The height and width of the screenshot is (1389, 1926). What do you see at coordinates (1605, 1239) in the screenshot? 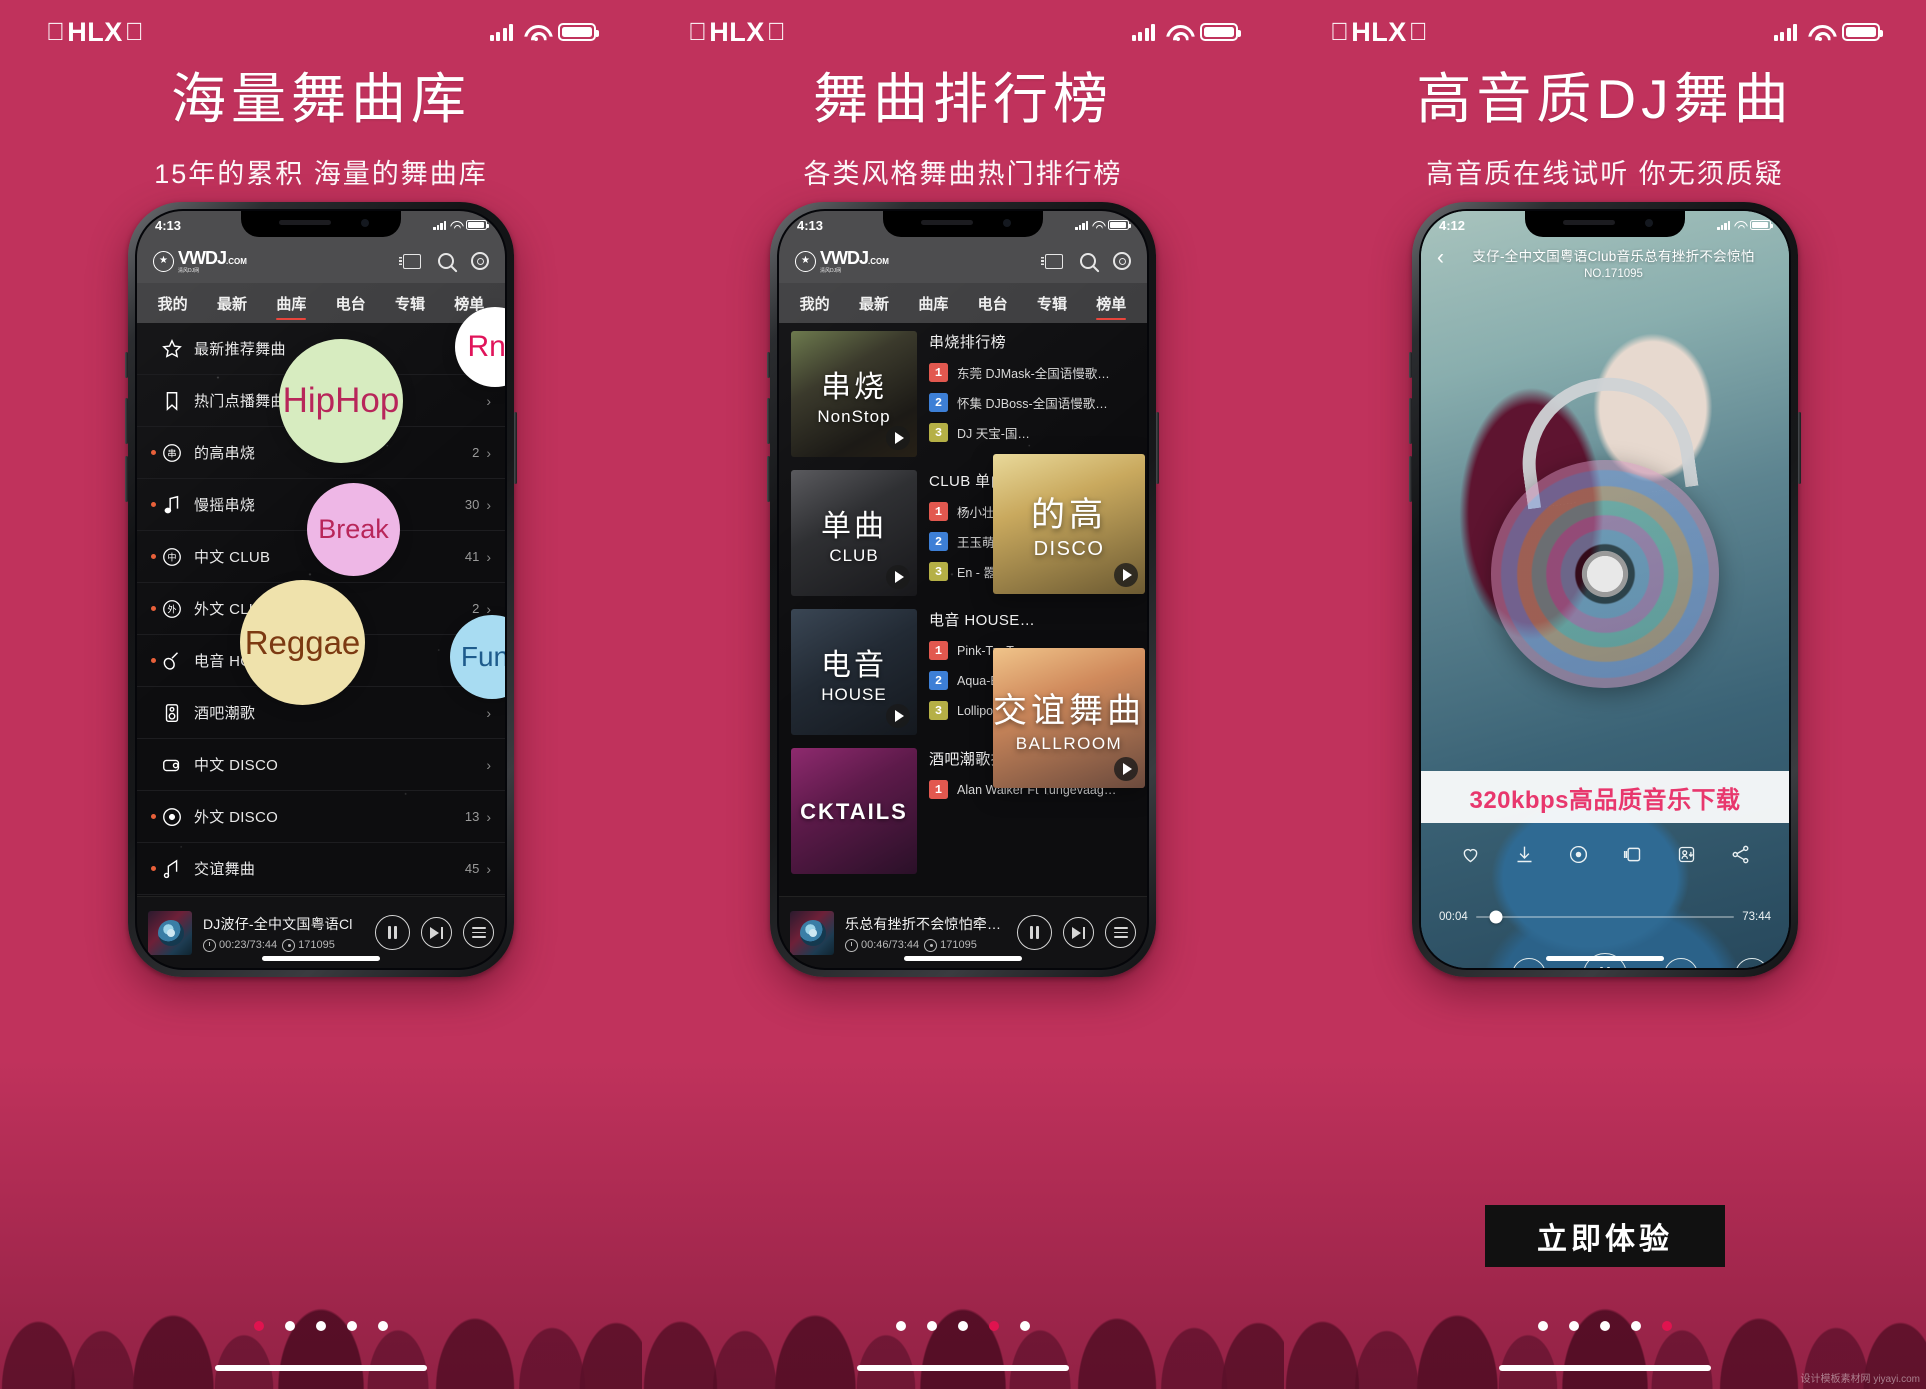
I see `cta-label: 立即体验` at bounding box center [1605, 1239].